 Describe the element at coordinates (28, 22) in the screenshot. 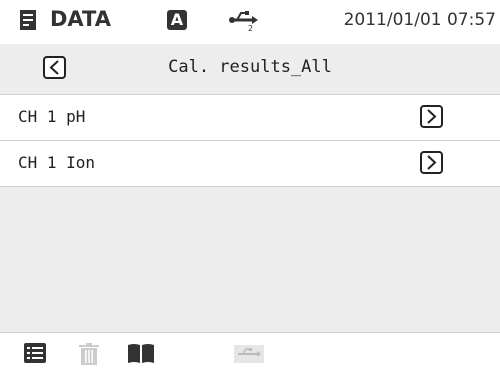

I see `document-icon` at that location.